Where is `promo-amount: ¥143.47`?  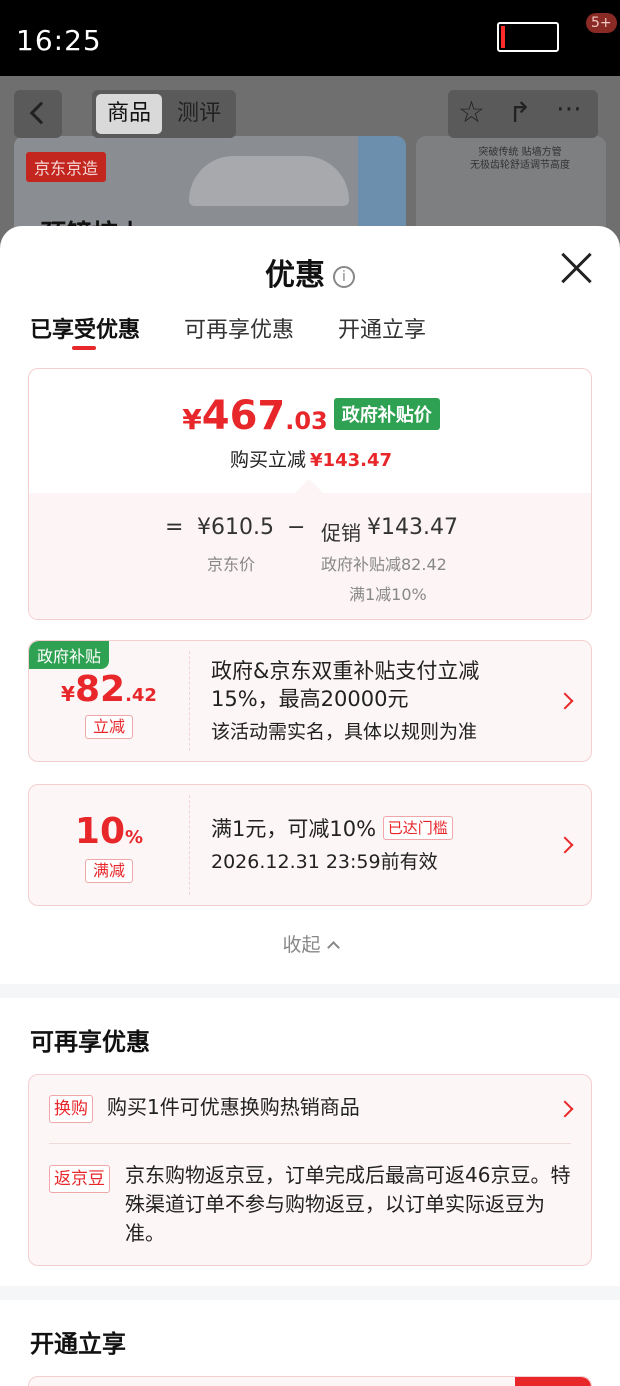
promo-amount: ¥143.47 is located at coordinates (412, 527).